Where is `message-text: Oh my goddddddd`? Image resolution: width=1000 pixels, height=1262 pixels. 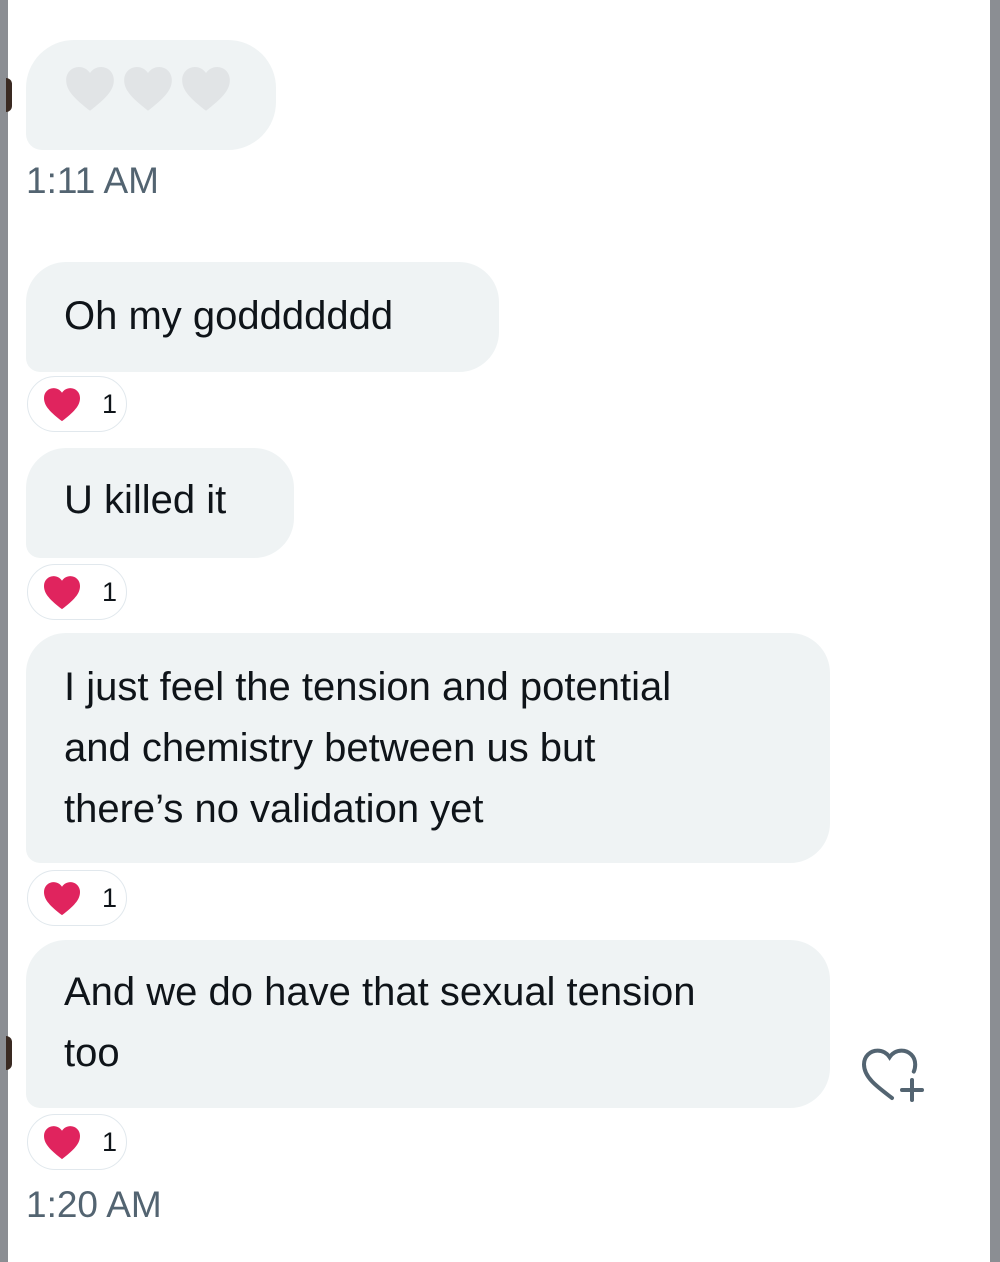 message-text: Oh my goddddddd is located at coordinates (229, 316).